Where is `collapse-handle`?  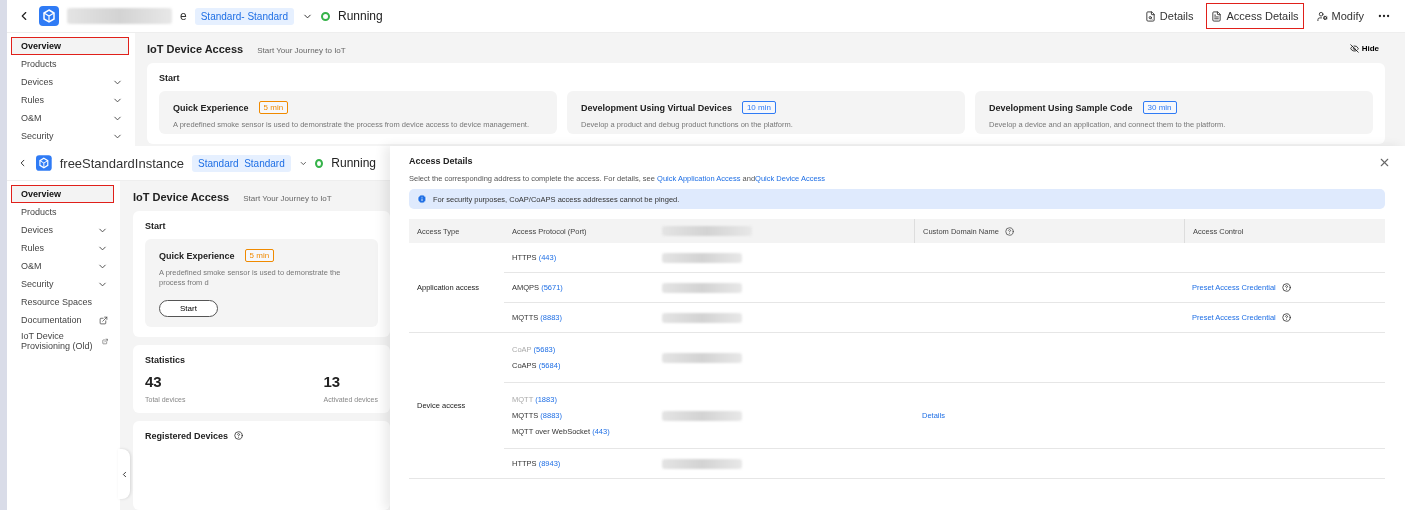 collapse-handle is located at coordinates (124, 474).